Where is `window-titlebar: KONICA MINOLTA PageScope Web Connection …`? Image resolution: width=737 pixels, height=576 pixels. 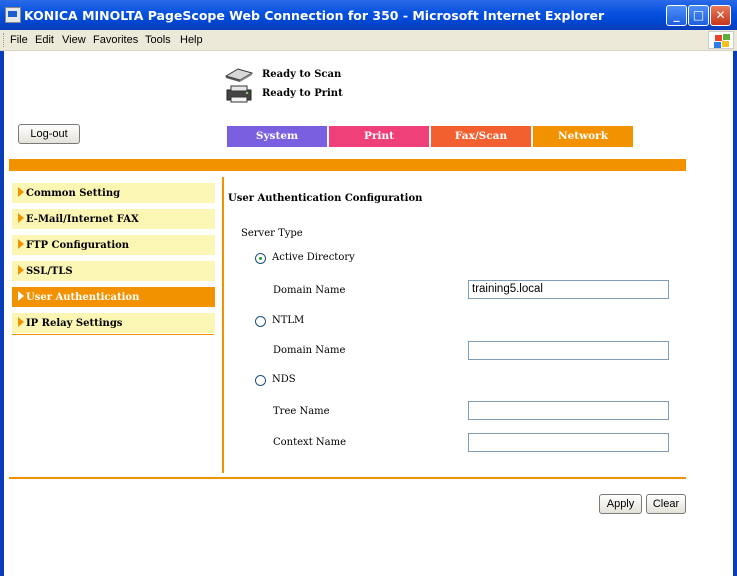 window-titlebar: KONICA MINOLTA PageScope Web Connection … is located at coordinates (368, 15).